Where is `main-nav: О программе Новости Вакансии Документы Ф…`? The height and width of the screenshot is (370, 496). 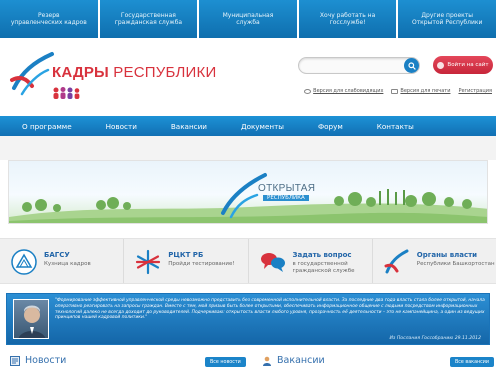
main-nav: О программе Новости Вакансии Документы Ф… is located at coordinates (248, 126).